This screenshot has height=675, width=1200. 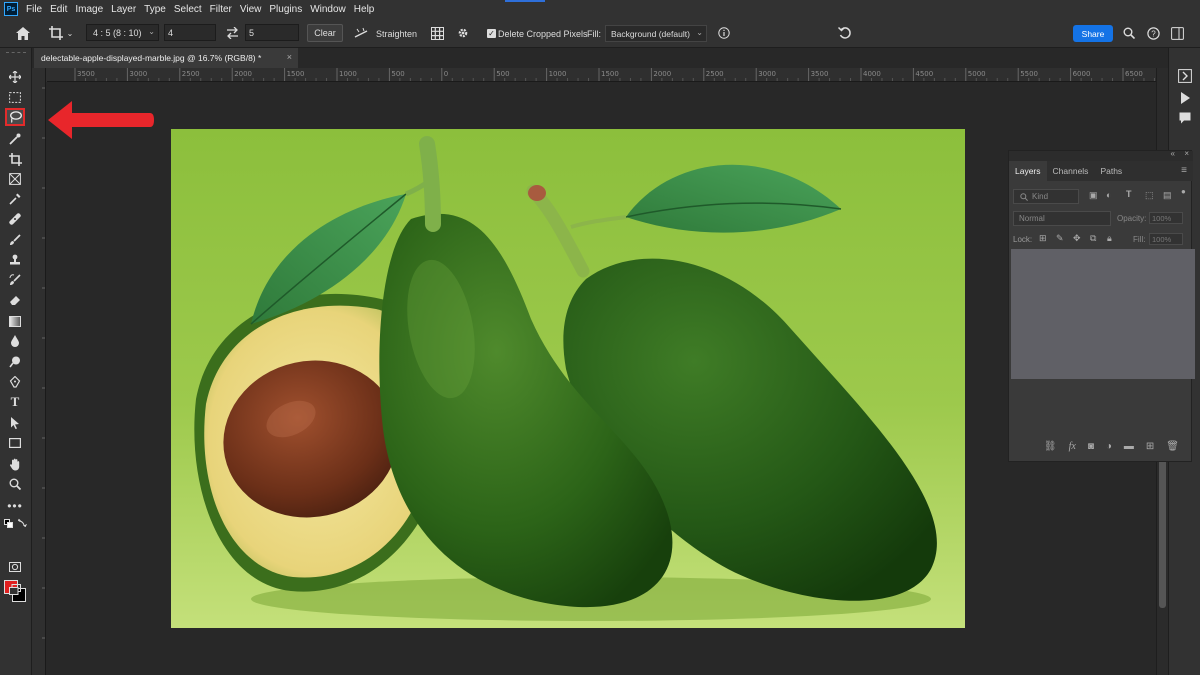 What do you see at coordinates (92, 9) in the screenshot?
I see `menu-image: Image` at bounding box center [92, 9].